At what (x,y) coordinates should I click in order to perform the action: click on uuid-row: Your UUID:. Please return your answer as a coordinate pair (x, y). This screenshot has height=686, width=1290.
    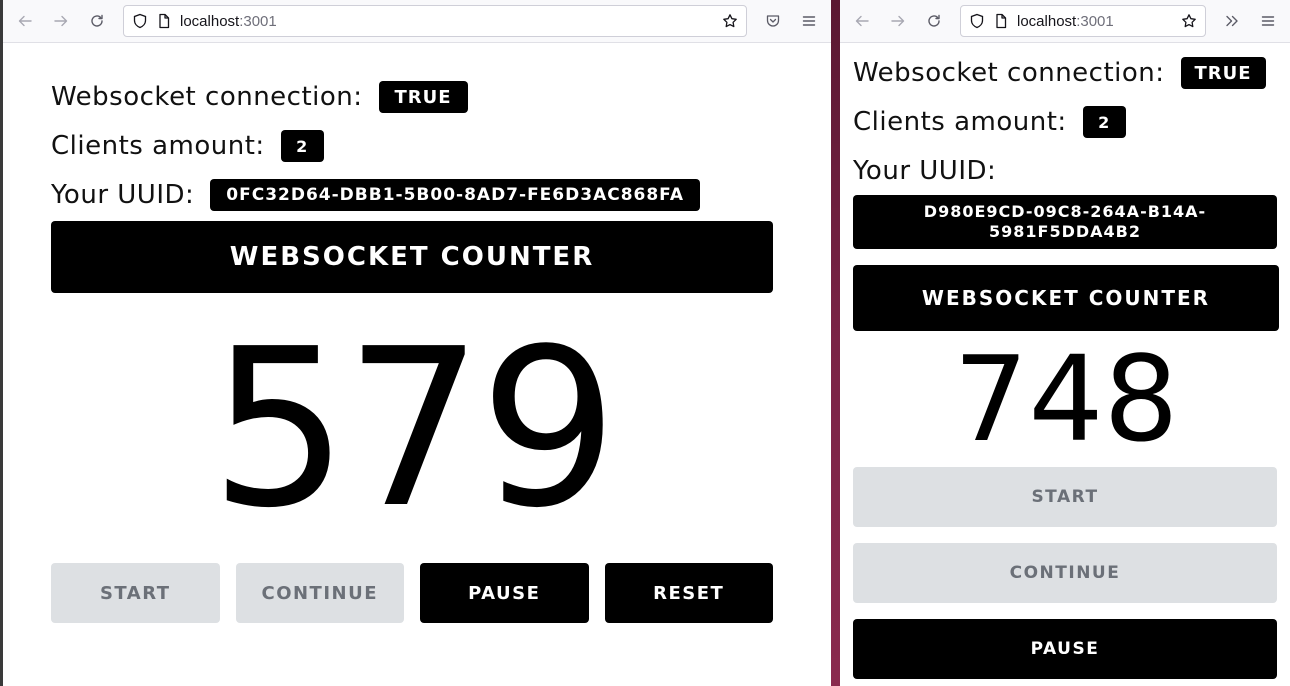
    Looking at the image, I should click on (1065, 171).